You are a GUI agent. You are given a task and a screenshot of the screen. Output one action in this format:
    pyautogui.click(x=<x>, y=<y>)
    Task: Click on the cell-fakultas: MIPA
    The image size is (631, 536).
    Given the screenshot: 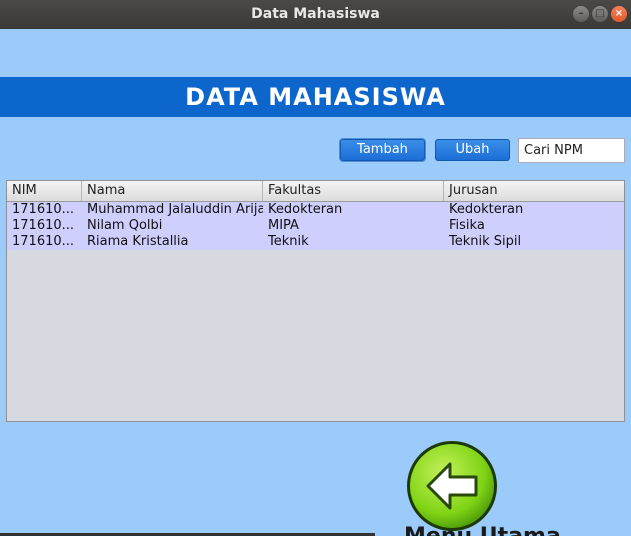 What is the action you would take?
    pyautogui.click(x=283, y=225)
    